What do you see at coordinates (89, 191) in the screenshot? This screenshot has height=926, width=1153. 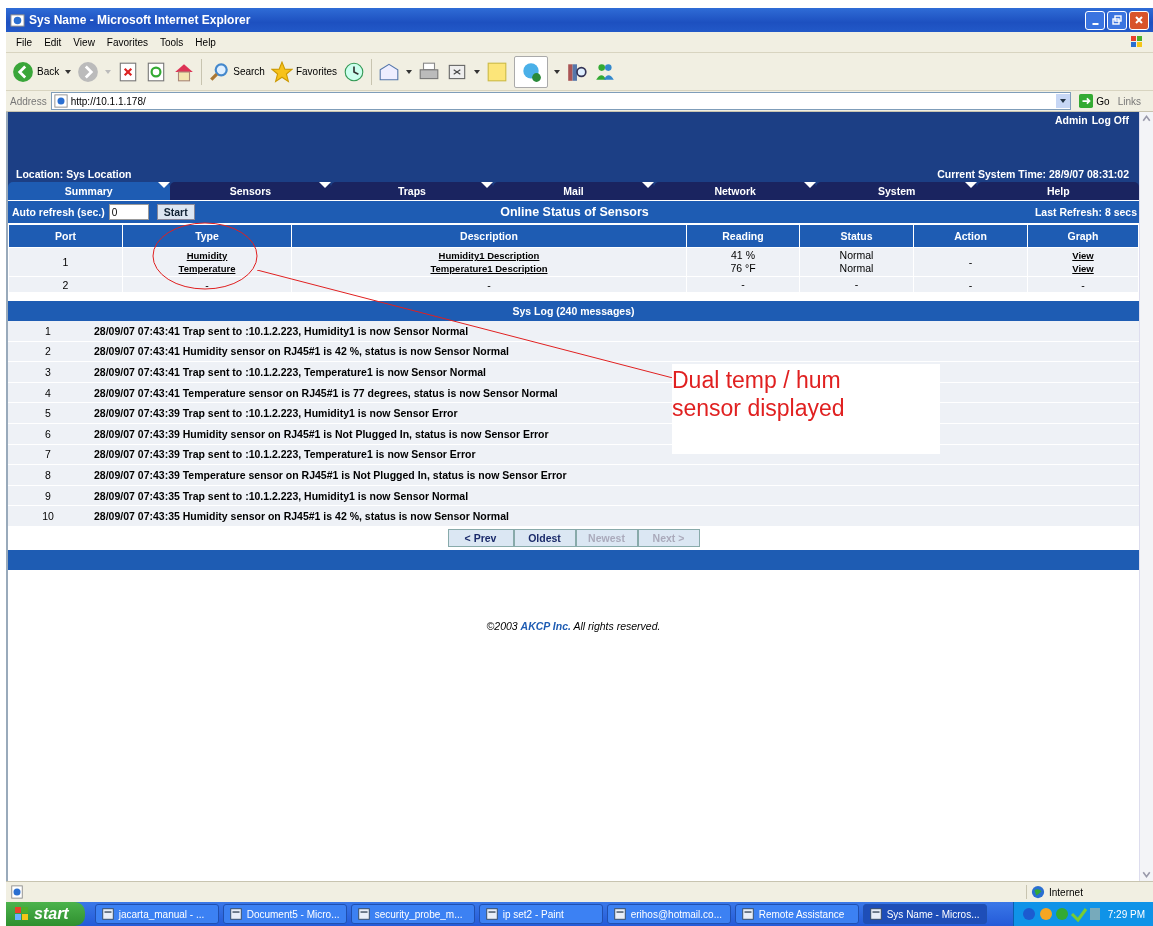 I see `nav-tab: Summary` at bounding box center [89, 191].